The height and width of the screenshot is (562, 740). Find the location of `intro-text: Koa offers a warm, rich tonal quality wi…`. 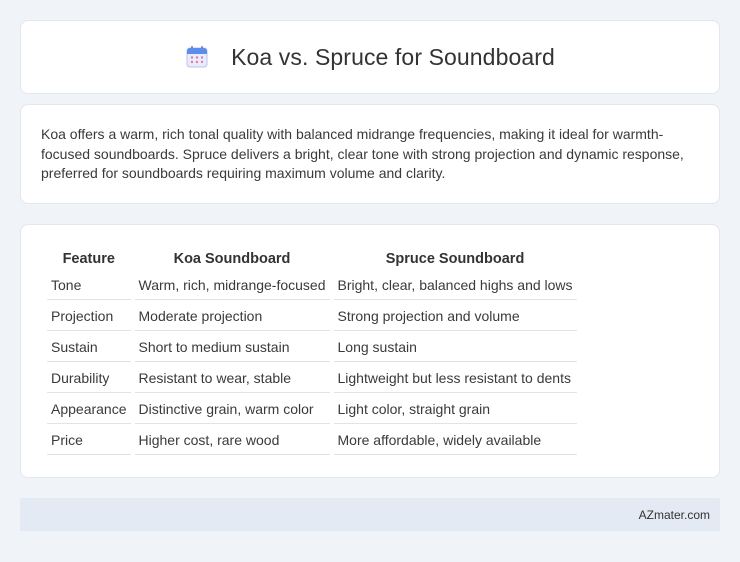

intro-text: Koa offers a warm, rich tonal quality wi… is located at coordinates (362, 153).